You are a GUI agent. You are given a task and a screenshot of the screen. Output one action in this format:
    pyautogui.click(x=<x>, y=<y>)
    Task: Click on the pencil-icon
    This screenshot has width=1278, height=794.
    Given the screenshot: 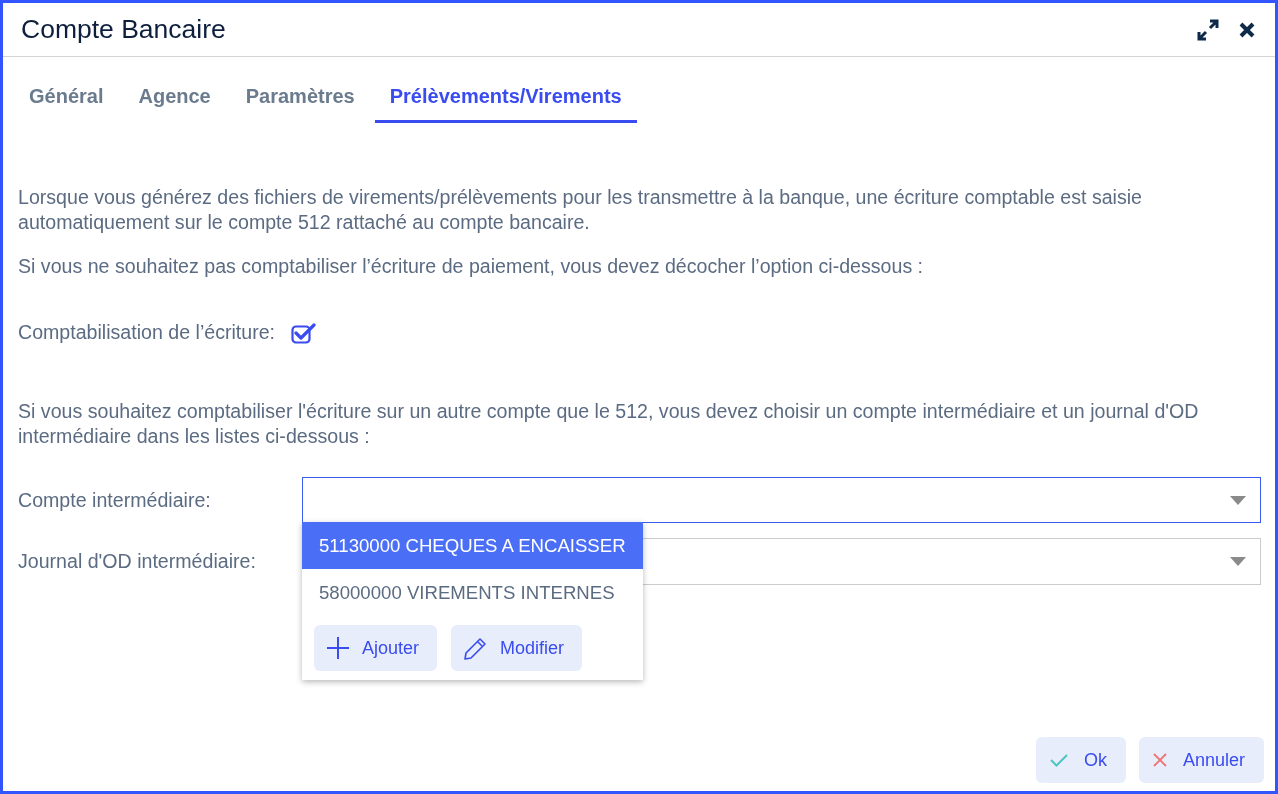 What is the action you would take?
    pyautogui.click(x=476, y=648)
    